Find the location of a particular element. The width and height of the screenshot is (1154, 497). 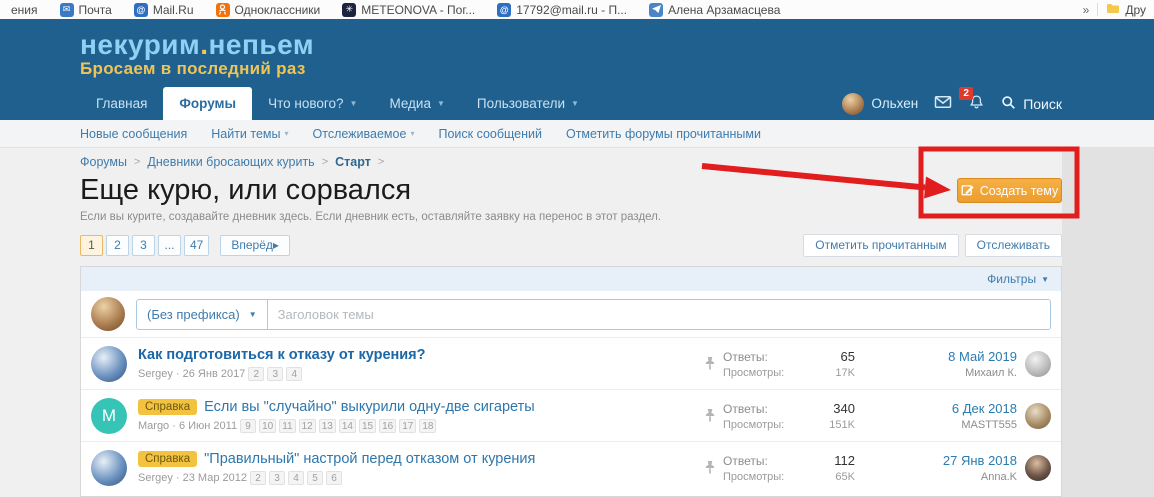

bookmark-item: Алена Арзамасцева is located at coordinates (714, 9).